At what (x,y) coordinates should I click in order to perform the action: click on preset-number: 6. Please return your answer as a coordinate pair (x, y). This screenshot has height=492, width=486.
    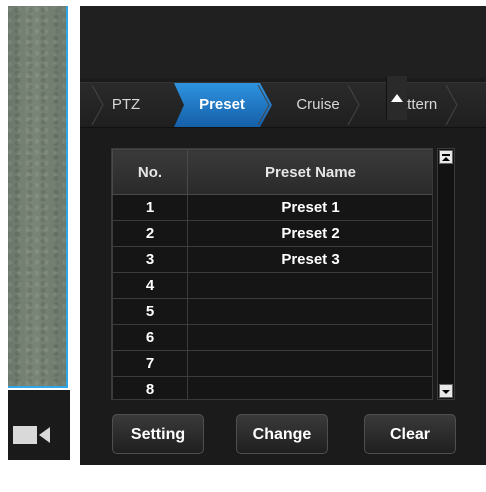
    Looking at the image, I should click on (150, 337).